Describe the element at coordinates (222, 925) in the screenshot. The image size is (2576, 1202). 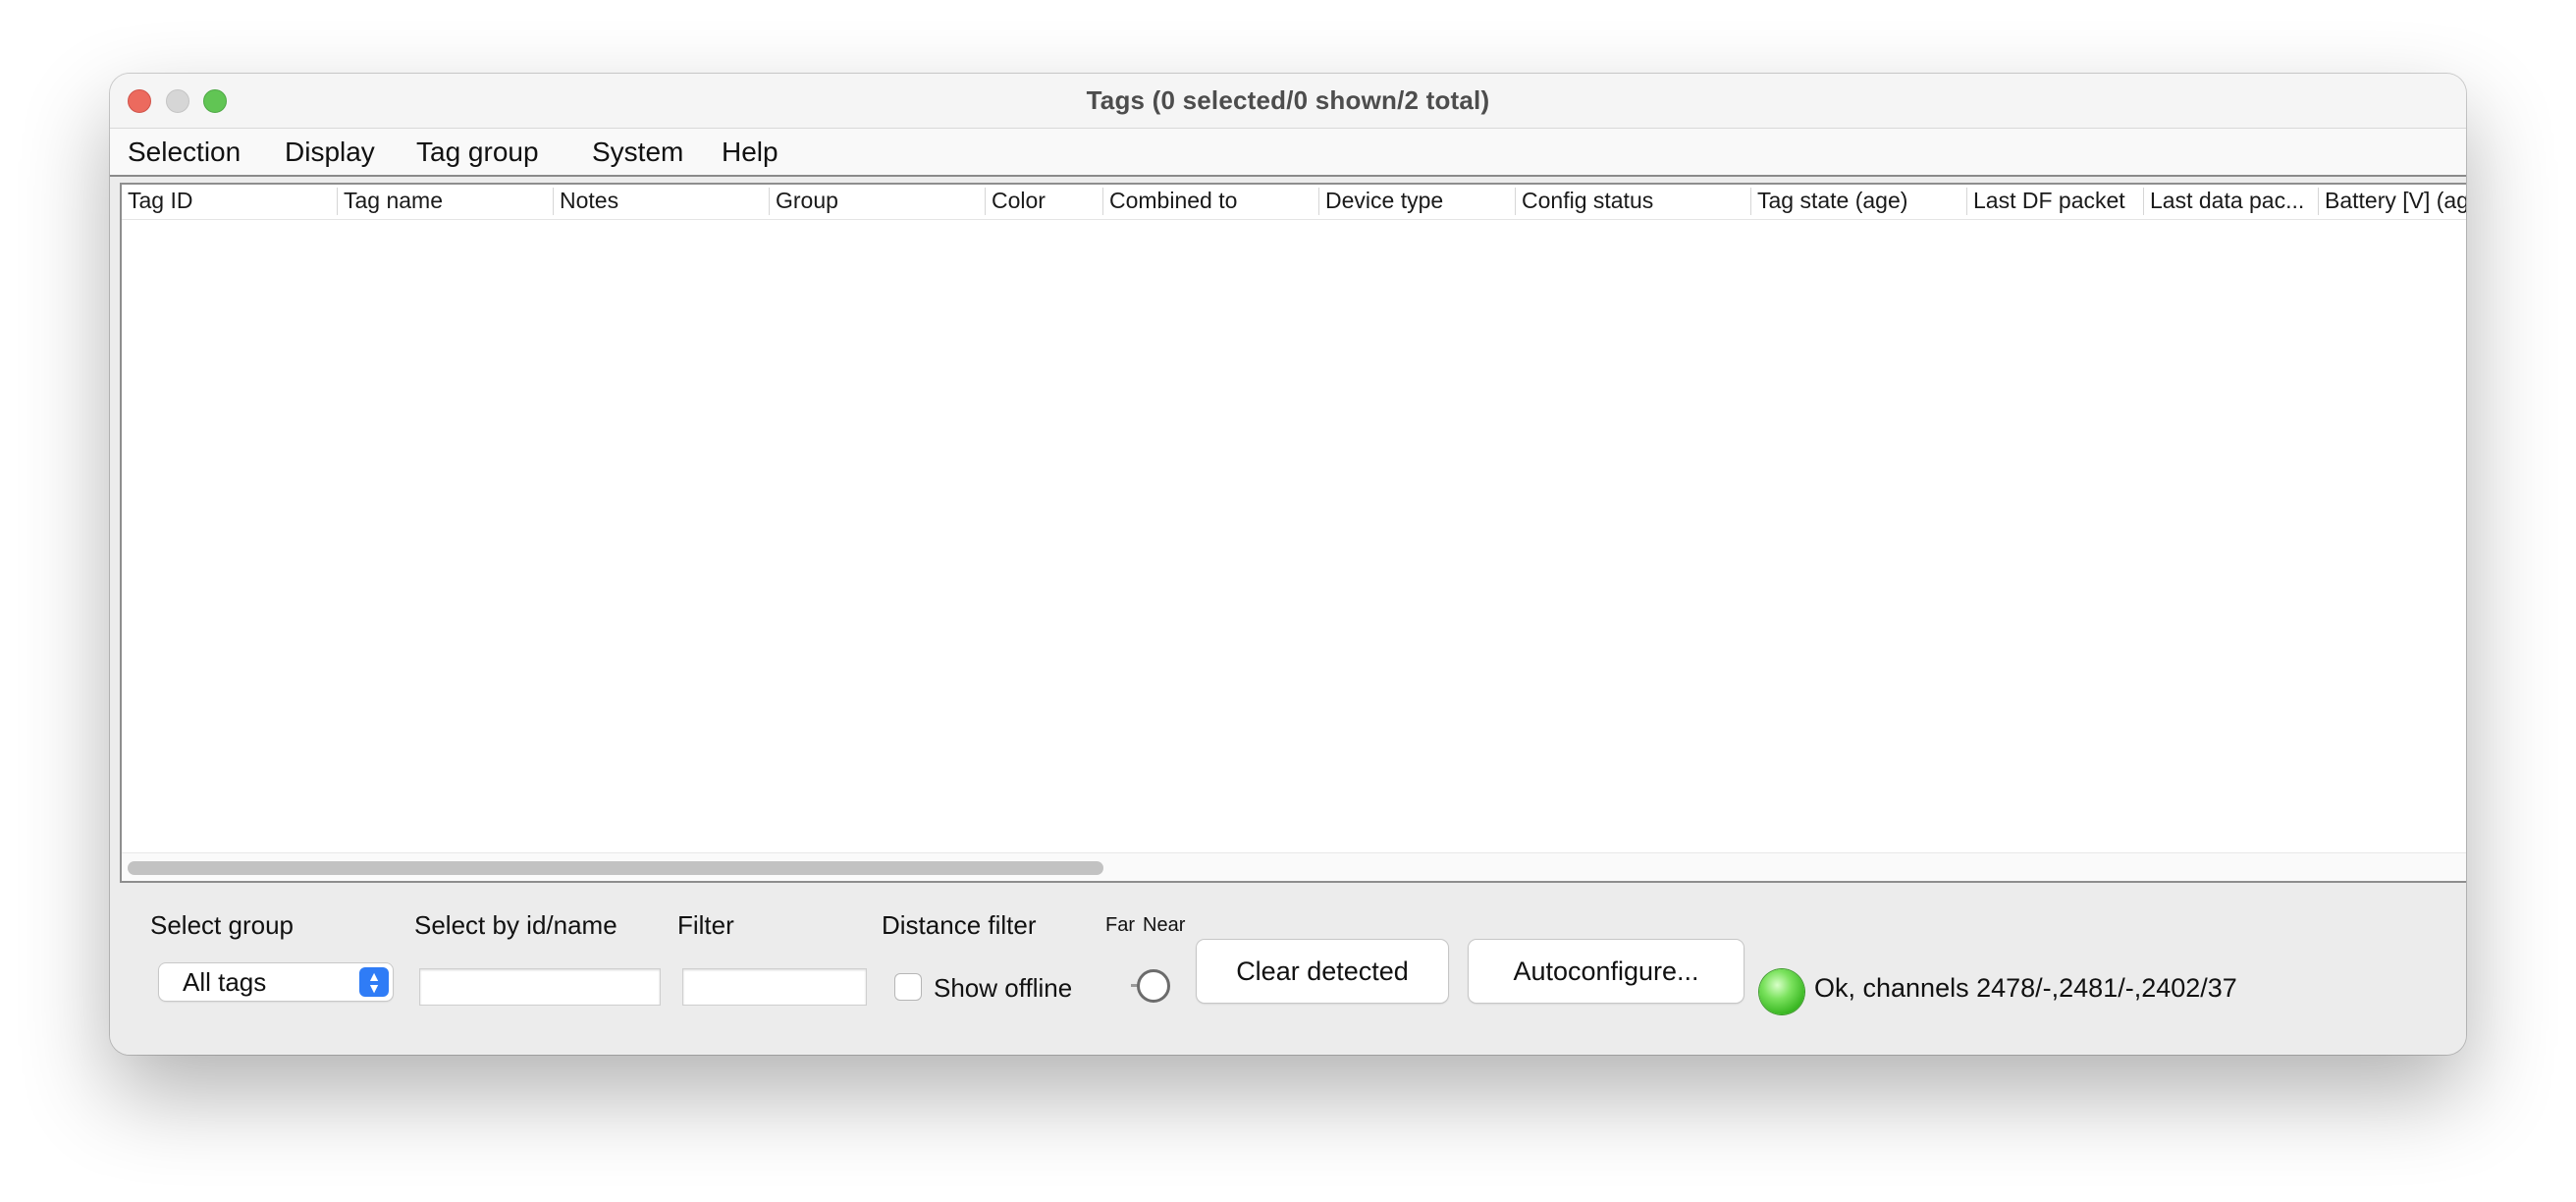
I see `select-group-label: Select group` at that location.